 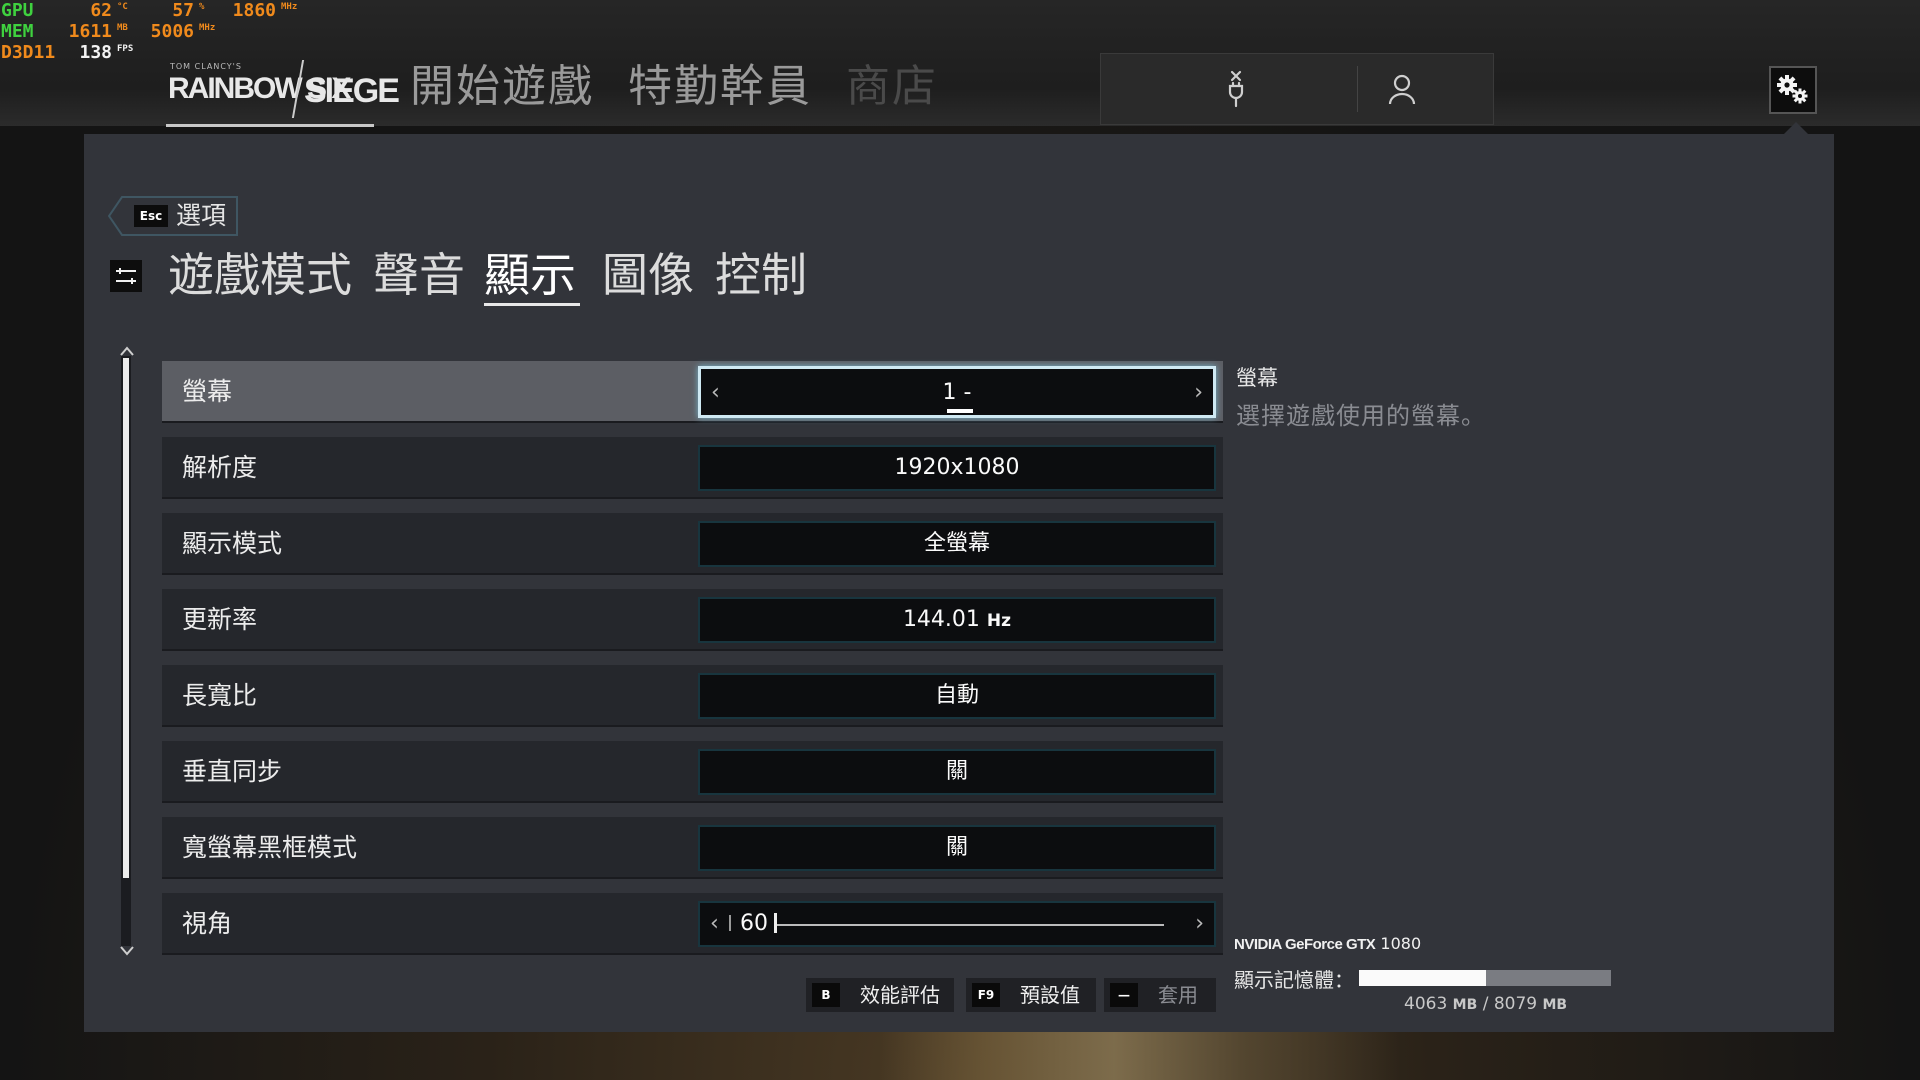 I want to click on button-label: 預設值, so click(x=1050, y=995).